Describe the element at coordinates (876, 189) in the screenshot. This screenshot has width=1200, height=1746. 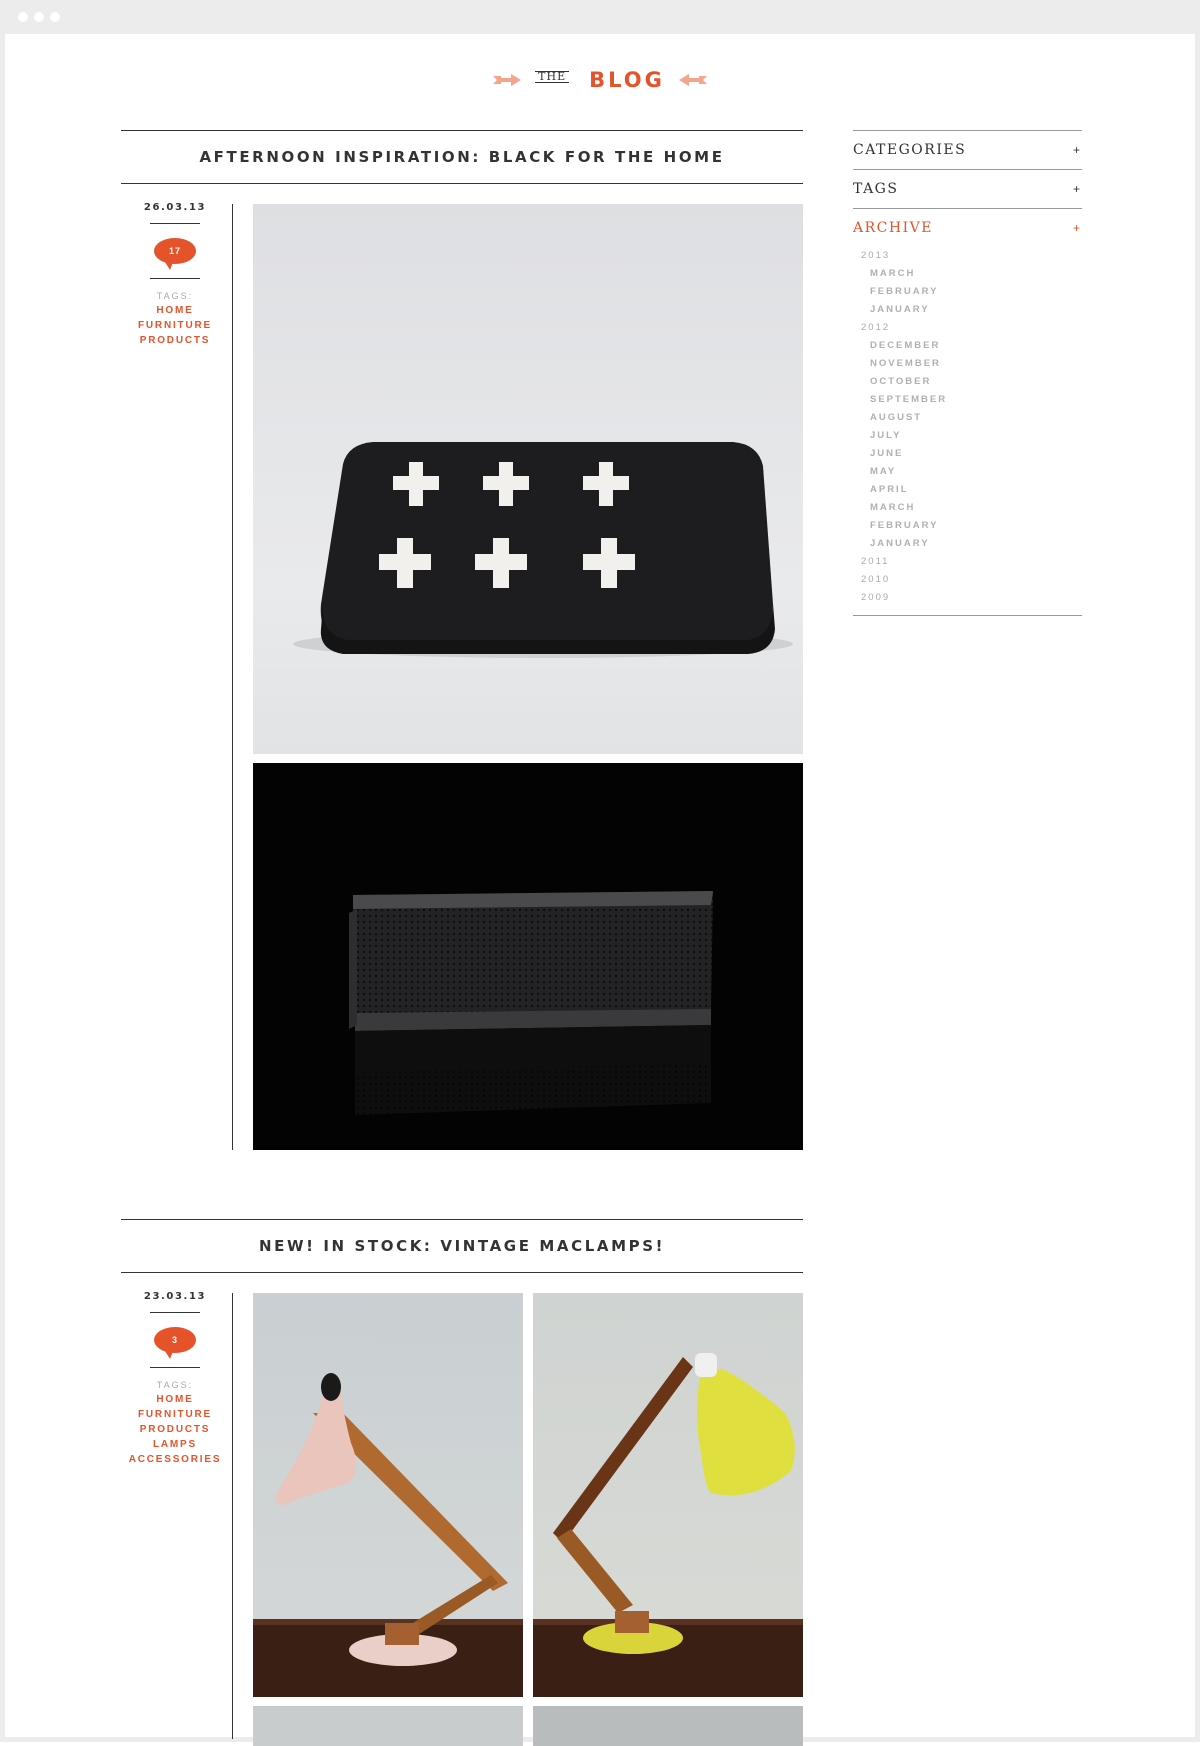
I see `sidebar-tags-label: TAGS` at that location.